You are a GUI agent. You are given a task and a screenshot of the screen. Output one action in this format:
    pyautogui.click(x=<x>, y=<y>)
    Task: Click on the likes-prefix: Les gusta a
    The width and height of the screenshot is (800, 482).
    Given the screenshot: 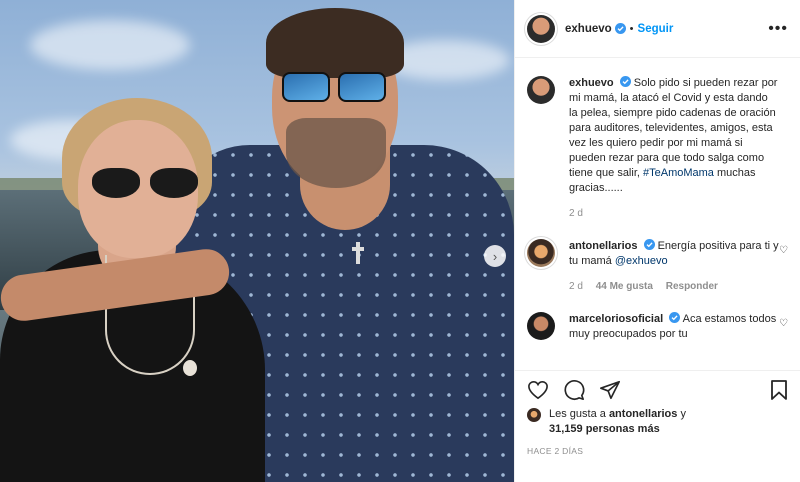 What is the action you would take?
    pyautogui.click(x=577, y=414)
    